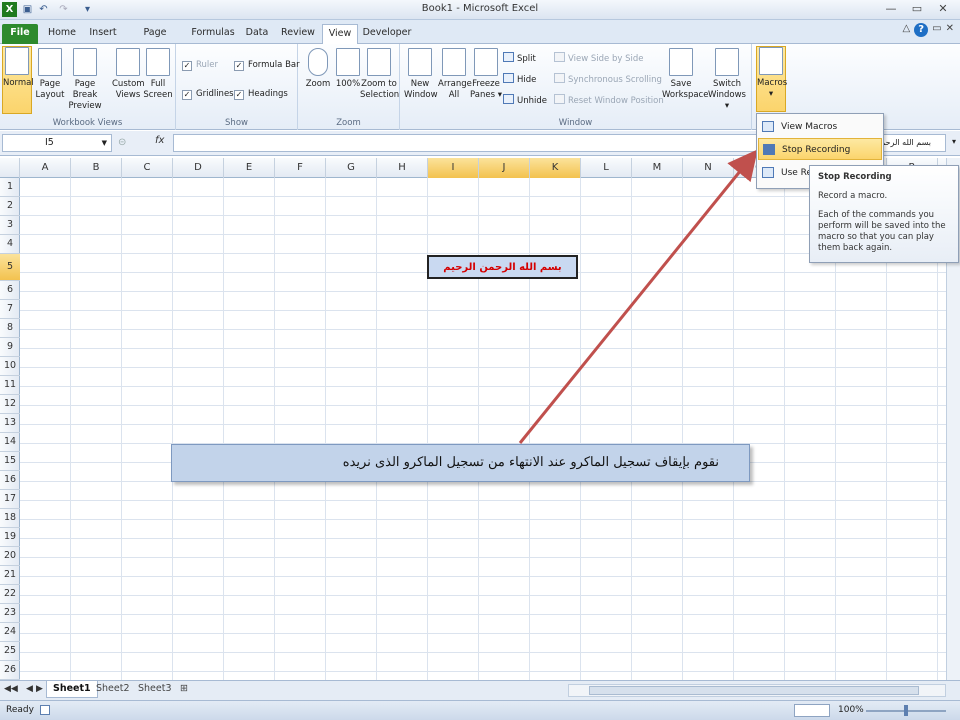  I want to click on row-header: 7, so click(10, 309).